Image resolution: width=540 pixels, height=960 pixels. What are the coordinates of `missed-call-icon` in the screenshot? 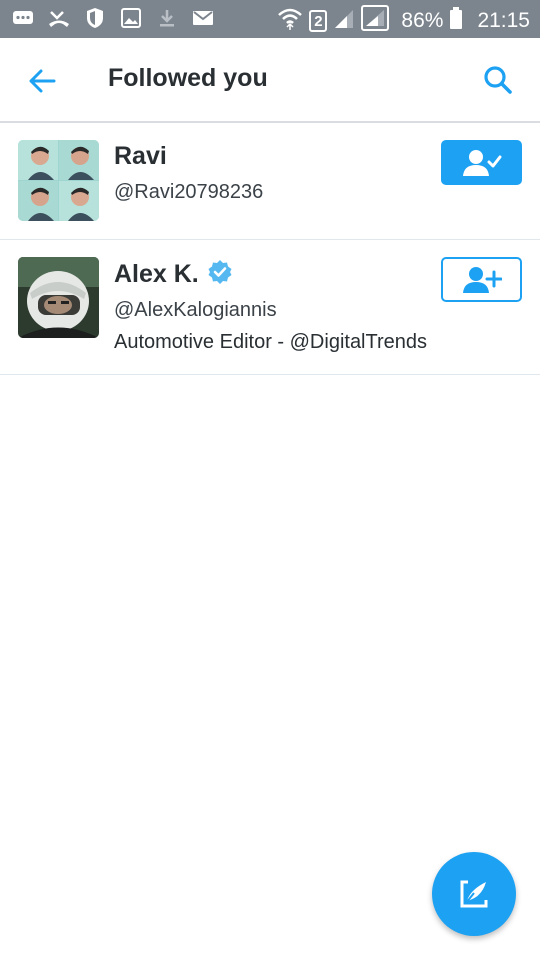 It's located at (59, 18).